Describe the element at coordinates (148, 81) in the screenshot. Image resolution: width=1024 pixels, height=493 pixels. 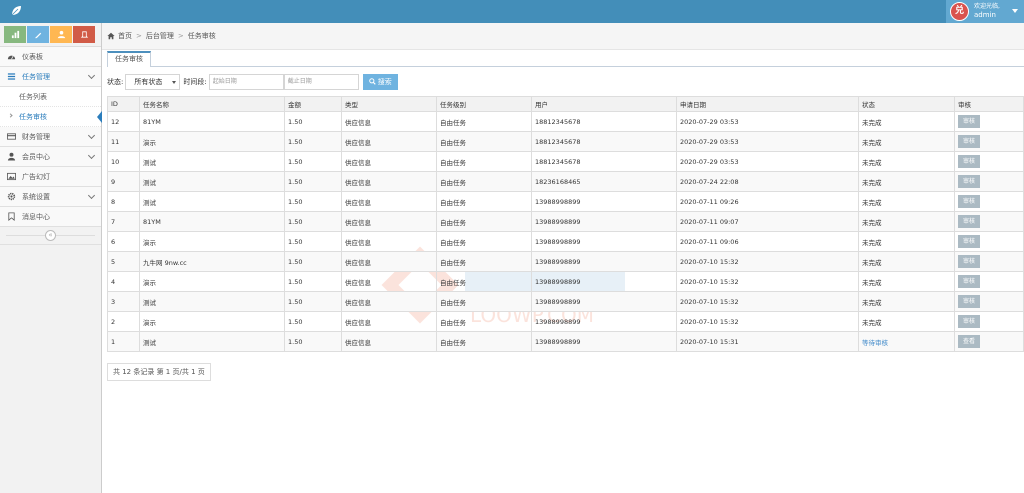
I see `status-select-value: 所有状态` at that location.